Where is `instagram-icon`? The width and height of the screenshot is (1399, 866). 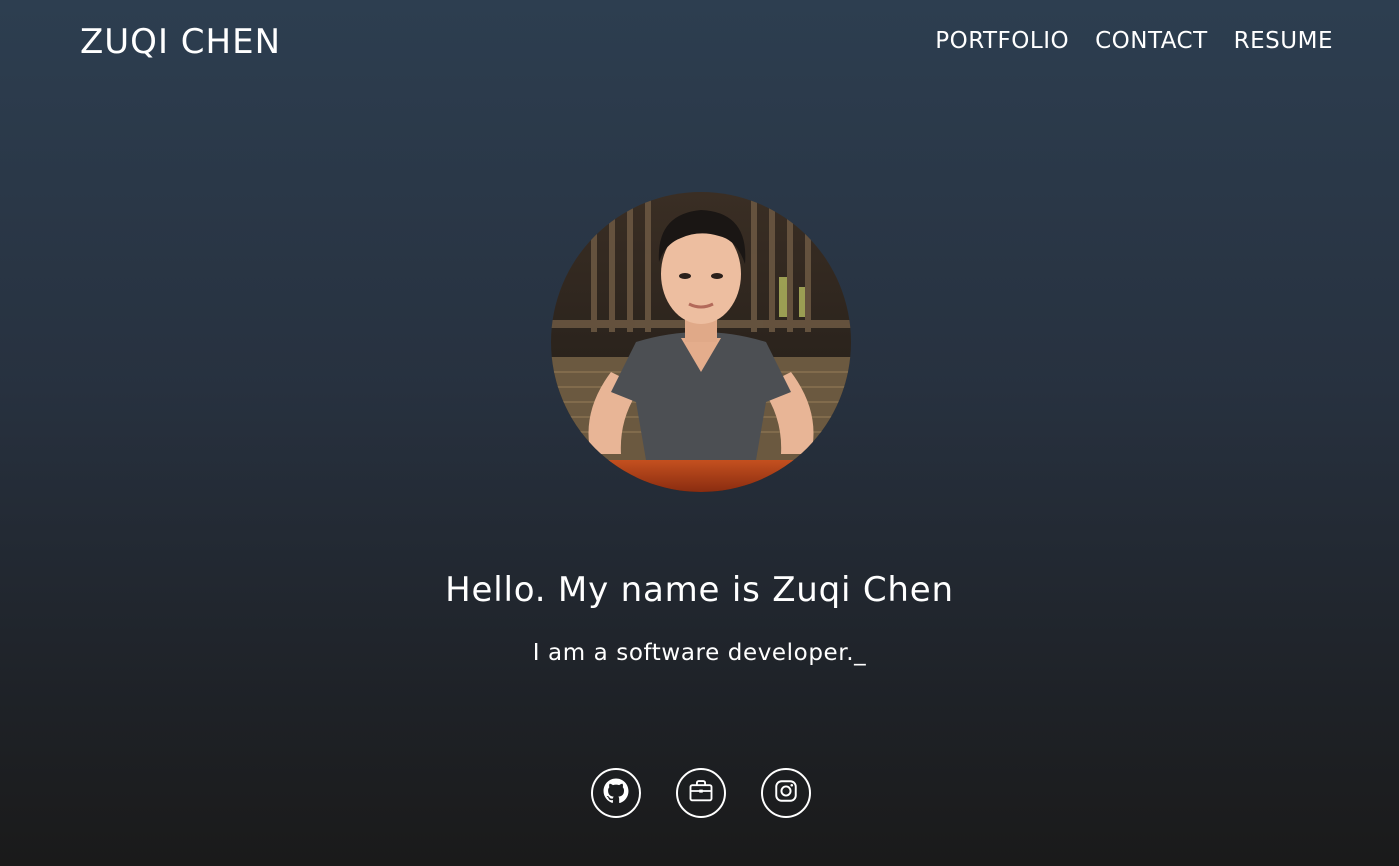 instagram-icon is located at coordinates (786, 793).